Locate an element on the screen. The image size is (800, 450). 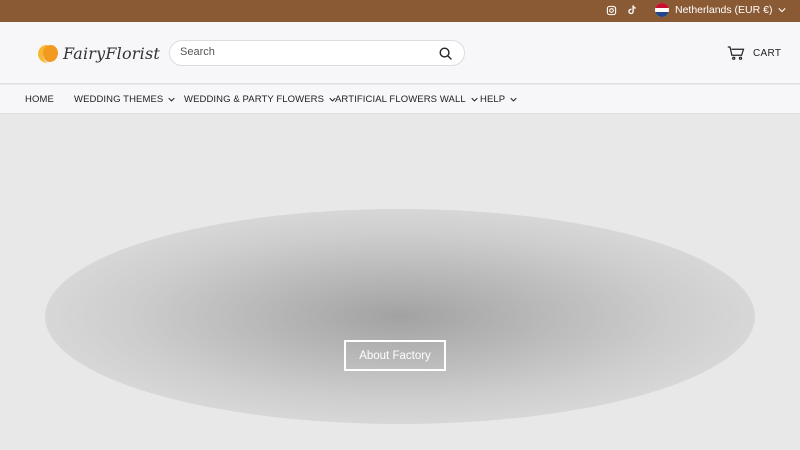
cart-icon is located at coordinates (736, 53).